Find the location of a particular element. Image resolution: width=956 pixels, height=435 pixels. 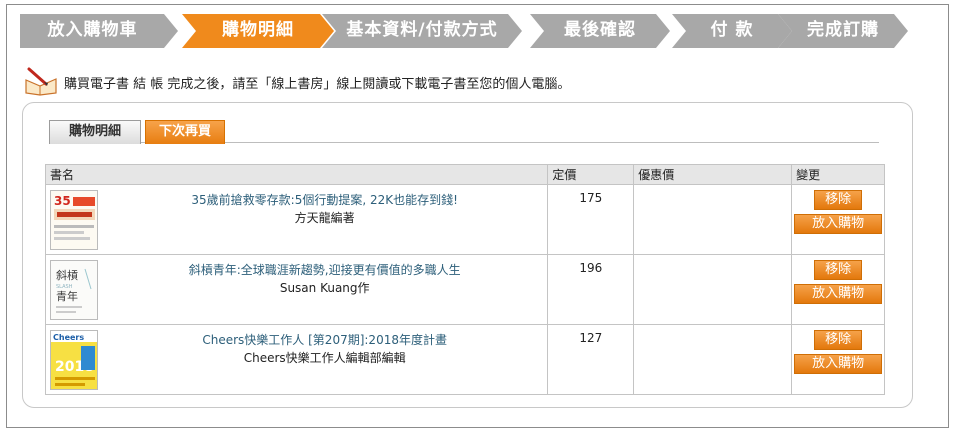

book-cover-slash: 斜槓 SLASH 青年 is located at coordinates (74, 290).